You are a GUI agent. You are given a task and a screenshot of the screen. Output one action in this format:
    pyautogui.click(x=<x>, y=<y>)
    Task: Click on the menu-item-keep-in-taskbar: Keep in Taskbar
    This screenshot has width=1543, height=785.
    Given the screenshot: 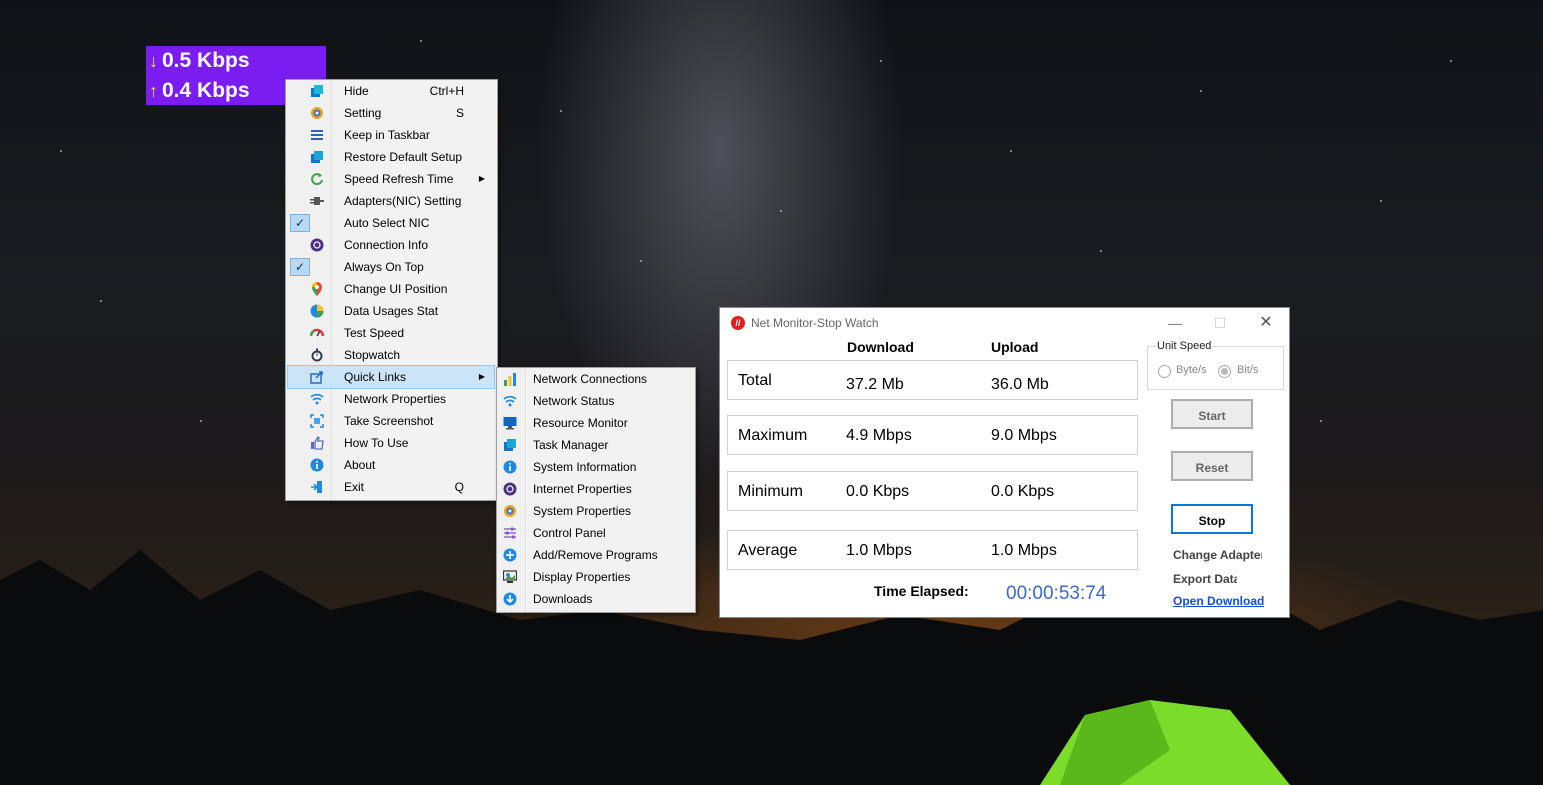 What is the action you would take?
    pyautogui.click(x=391, y=135)
    